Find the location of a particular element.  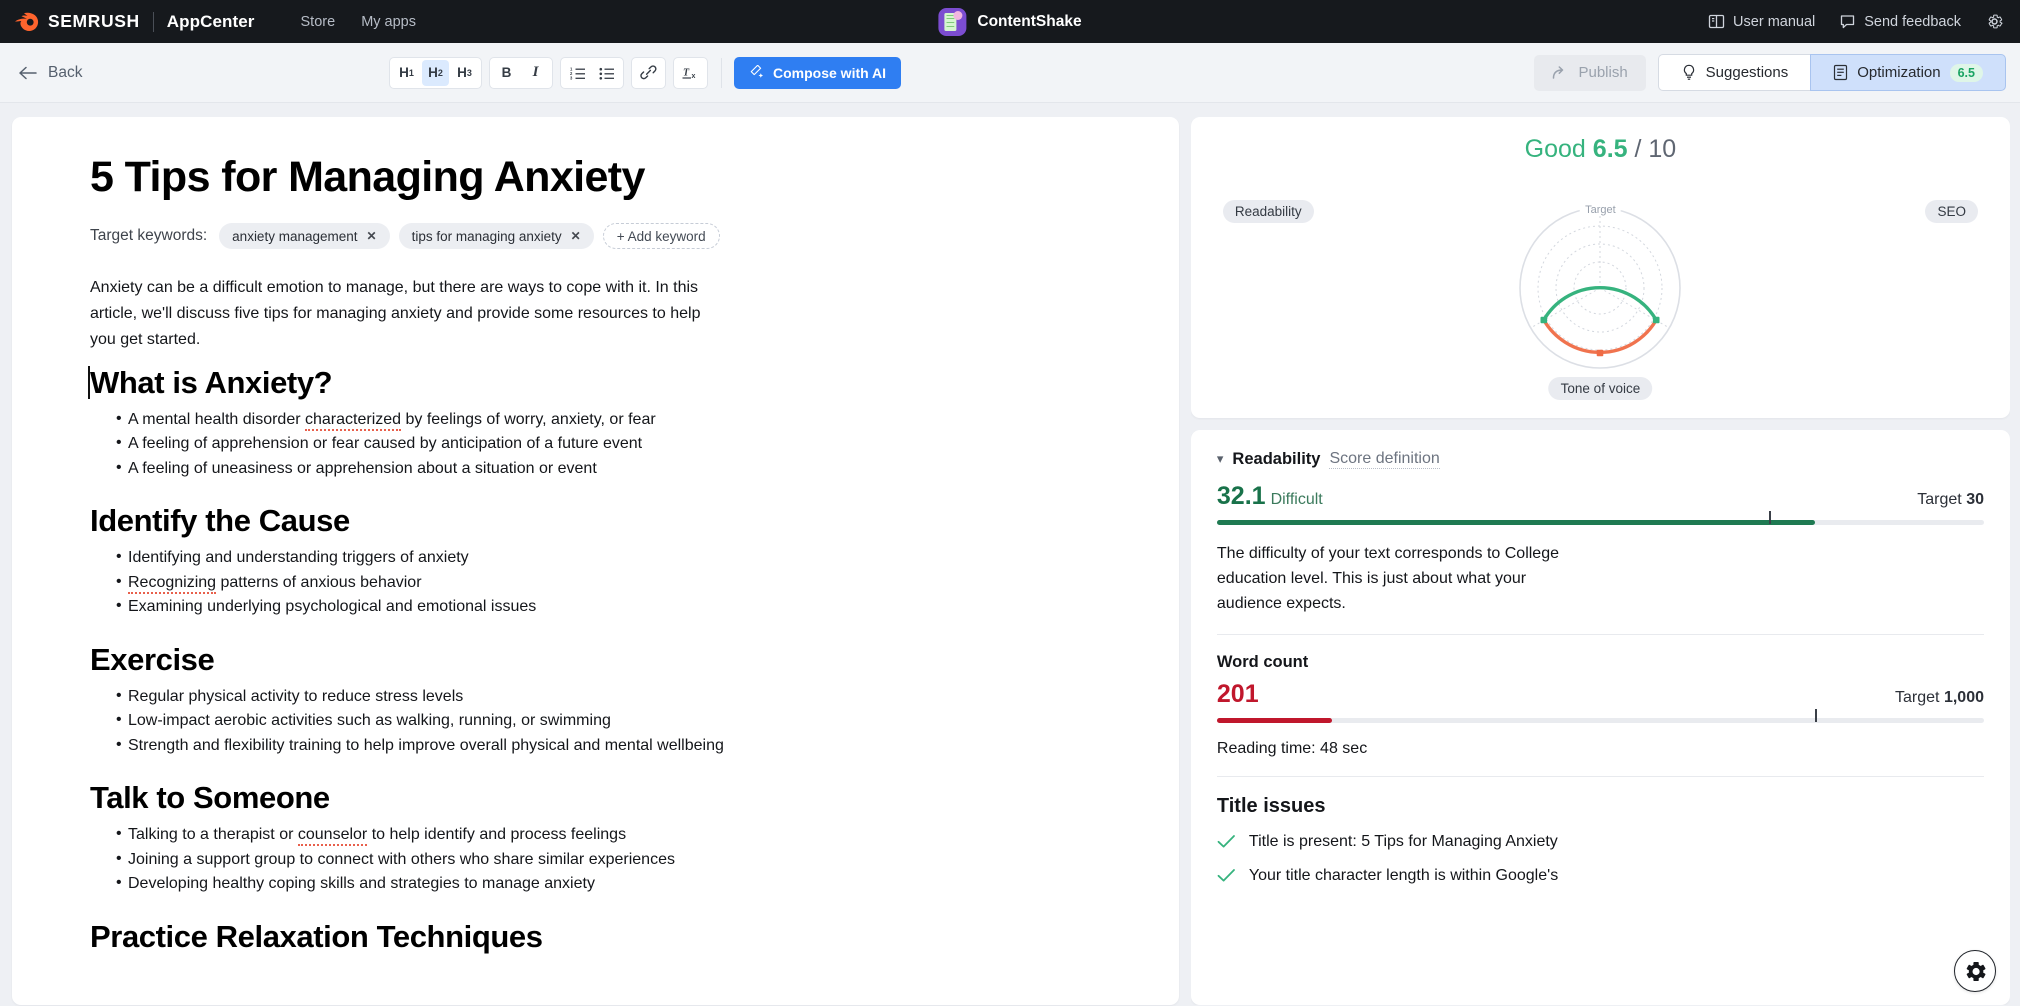

tab-suggestions: Suggestions is located at coordinates (1734, 72).